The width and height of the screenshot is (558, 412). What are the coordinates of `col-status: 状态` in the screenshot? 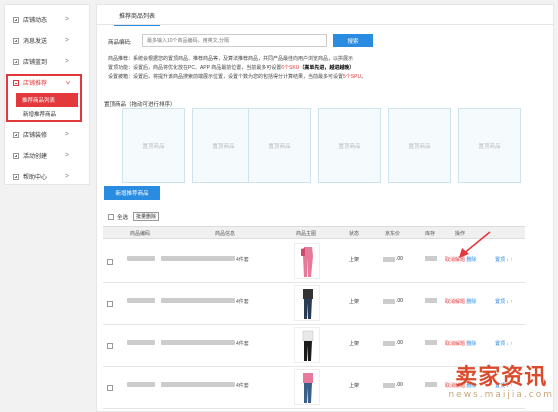 It's located at (354, 234).